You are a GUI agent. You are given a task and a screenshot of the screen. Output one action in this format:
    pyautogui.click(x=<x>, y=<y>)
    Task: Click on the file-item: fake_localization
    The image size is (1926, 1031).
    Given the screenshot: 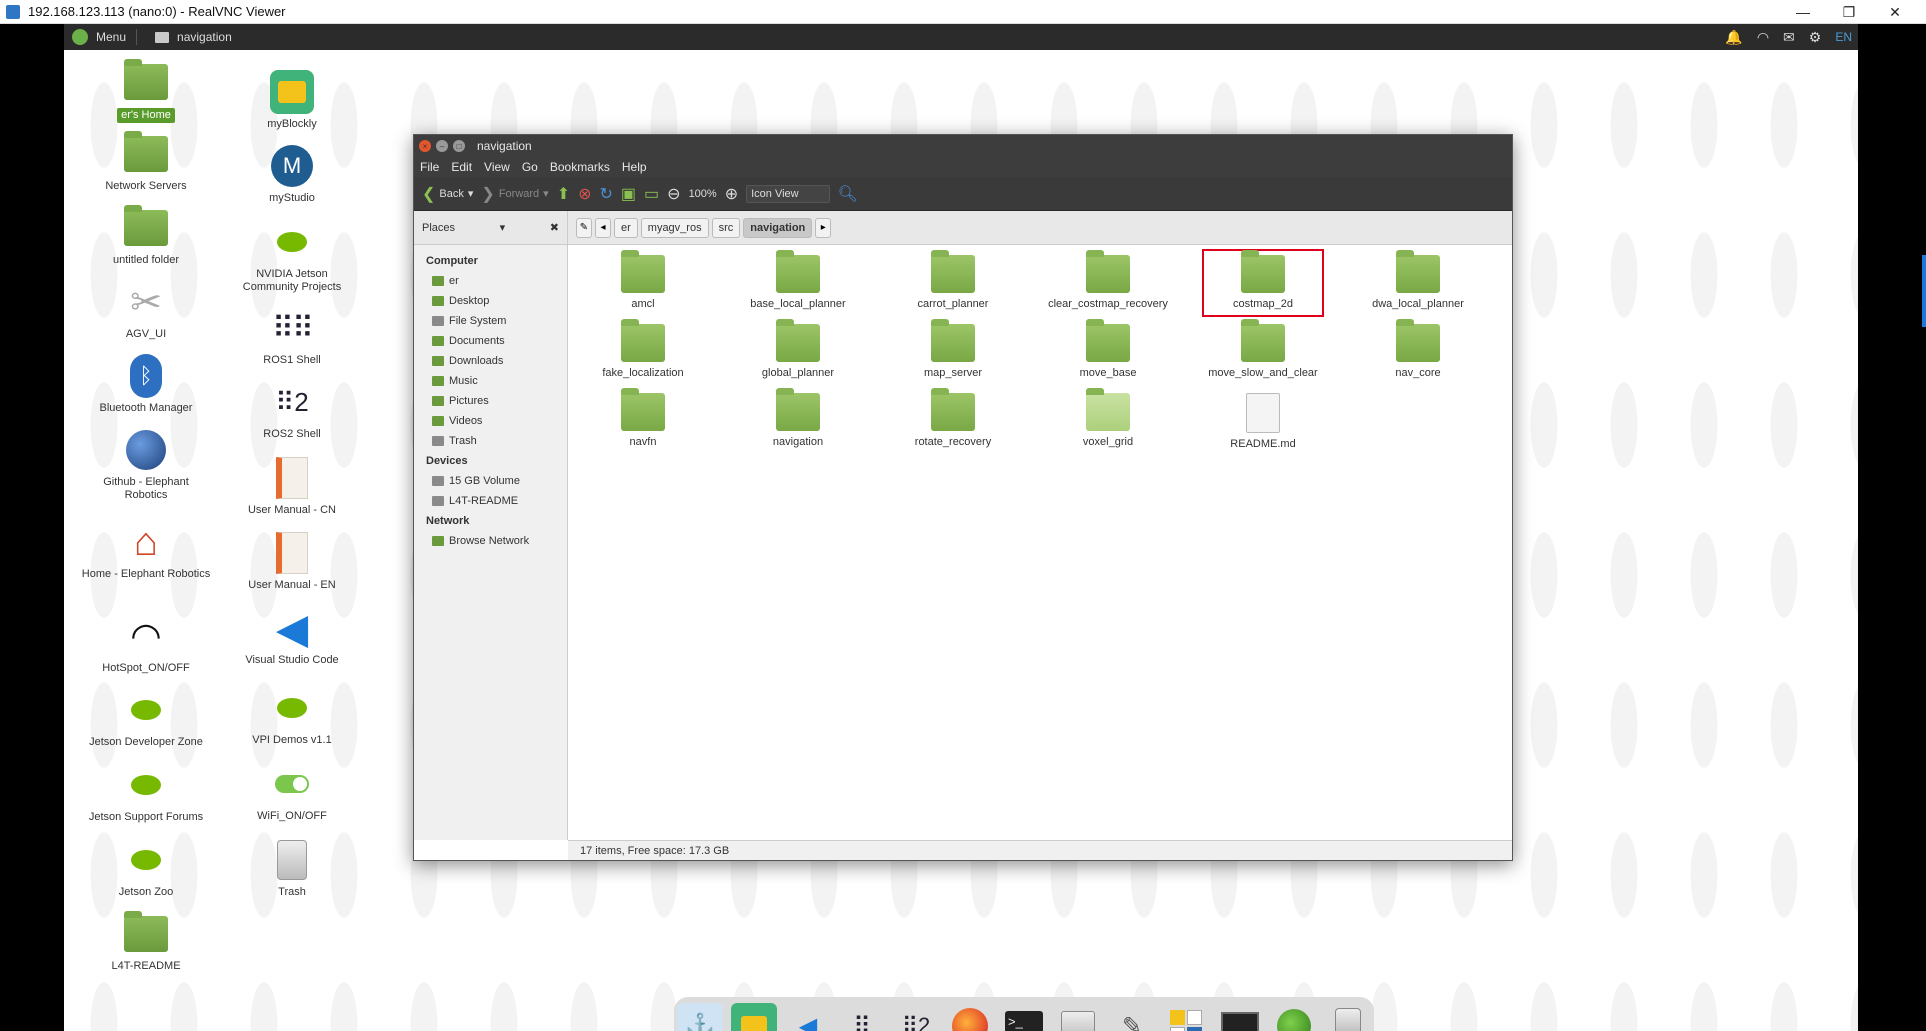 What is the action you would take?
    pyautogui.click(x=643, y=348)
    